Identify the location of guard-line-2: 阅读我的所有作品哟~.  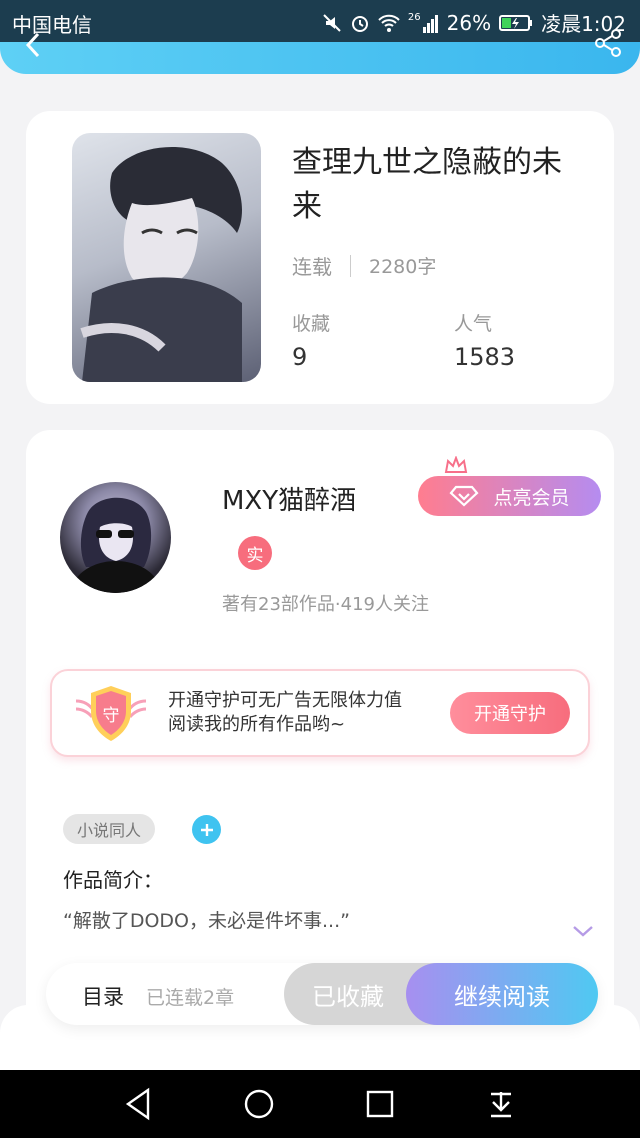
(257, 724).